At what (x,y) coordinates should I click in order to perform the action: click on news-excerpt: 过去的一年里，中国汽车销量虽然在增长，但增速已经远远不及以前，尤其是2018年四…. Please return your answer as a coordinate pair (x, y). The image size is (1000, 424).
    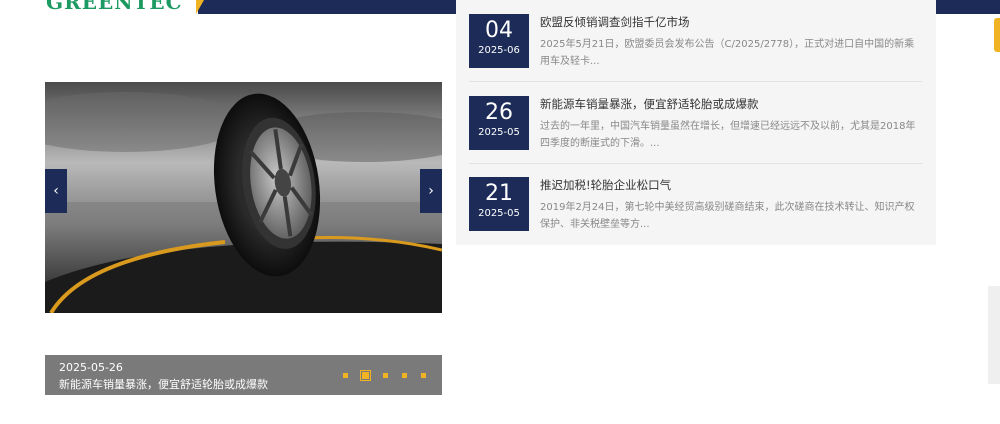
    Looking at the image, I should click on (728, 135).